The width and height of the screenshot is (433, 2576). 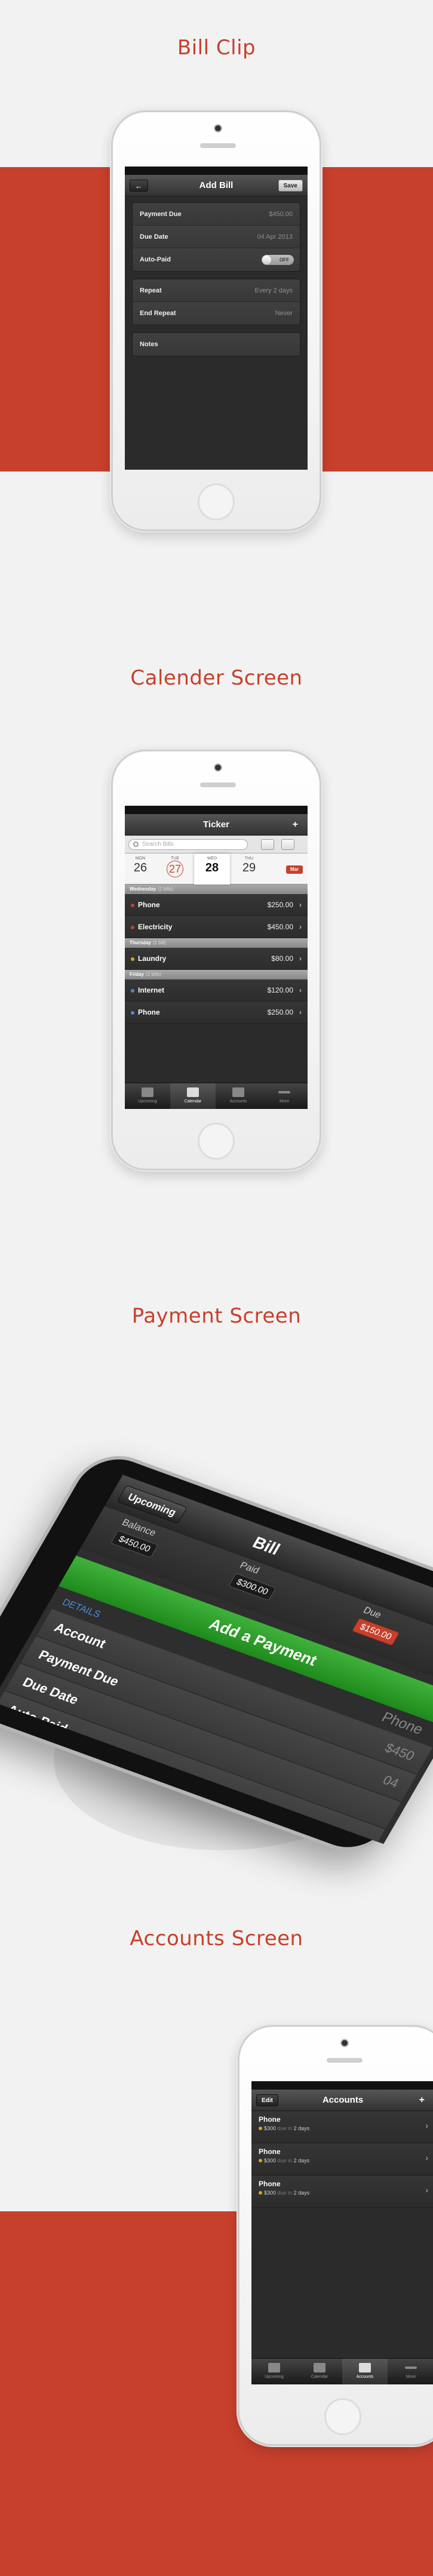 I want to click on notes-row: Notes, so click(x=216, y=344).